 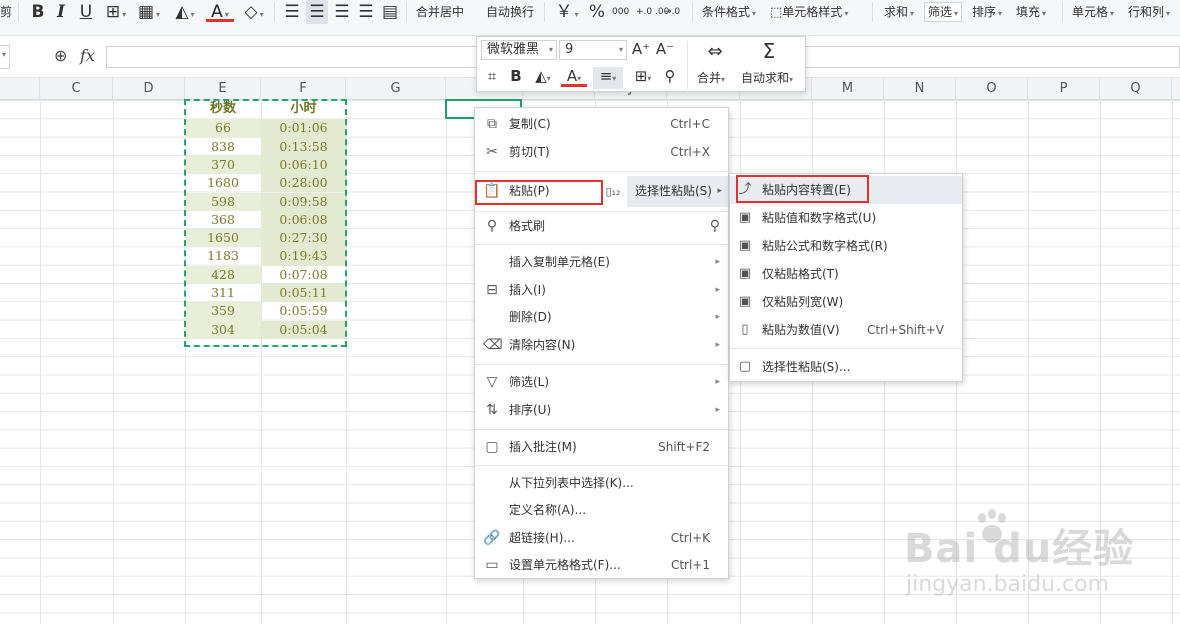 I want to click on justify-icon: ☰, so click(x=366, y=12).